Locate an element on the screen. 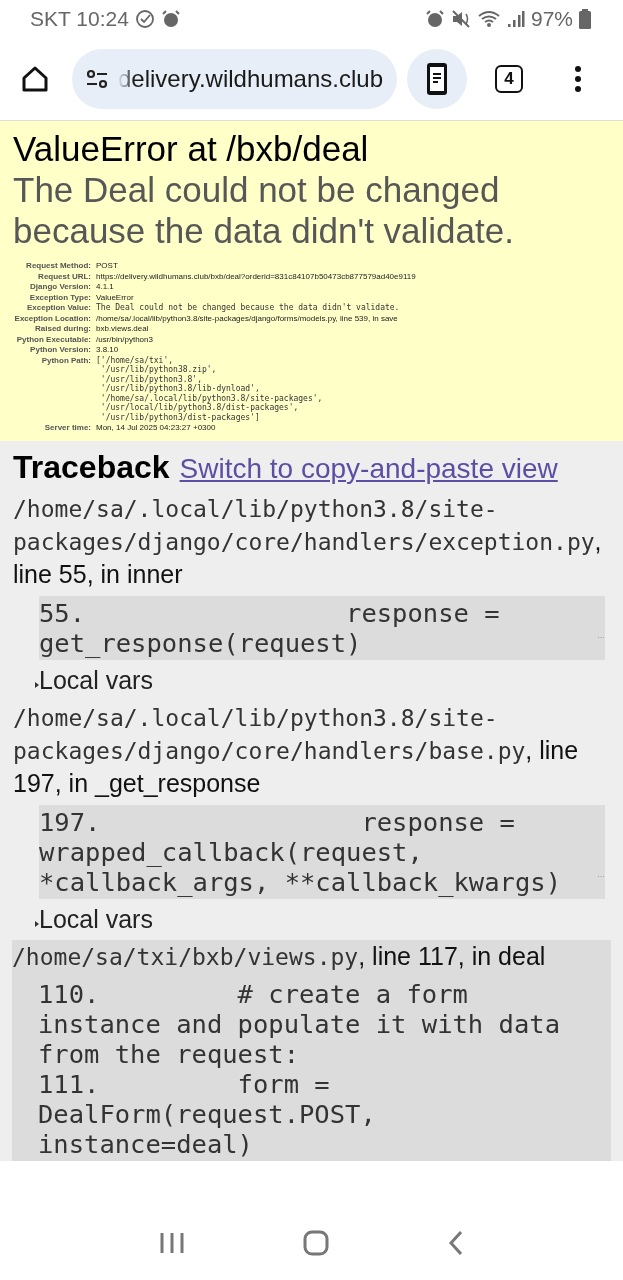 This screenshot has height=1280, width=623. home-icon is located at coordinates (35, 79).